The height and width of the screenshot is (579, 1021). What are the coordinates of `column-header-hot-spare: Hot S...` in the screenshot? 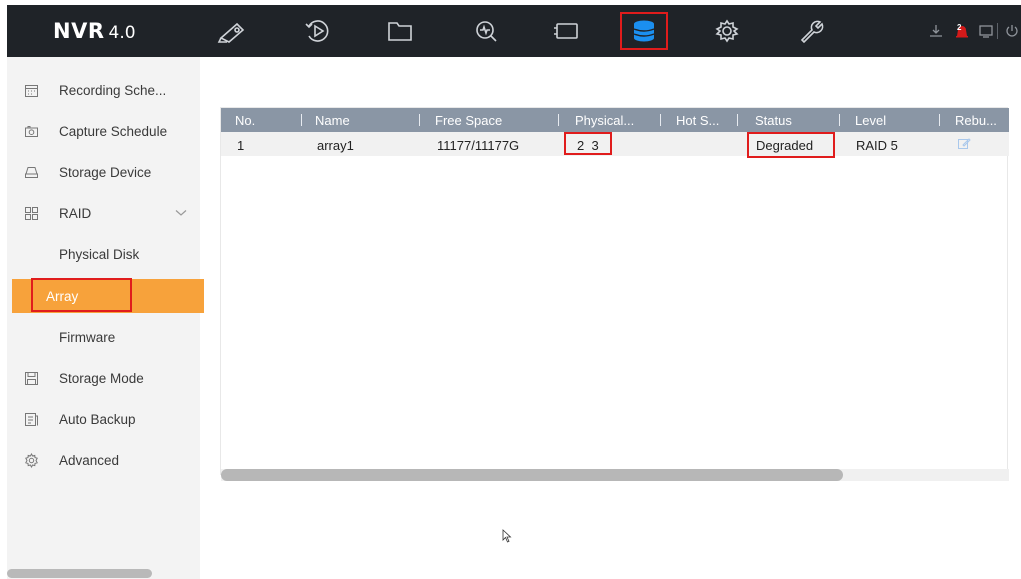 It's located at (697, 120).